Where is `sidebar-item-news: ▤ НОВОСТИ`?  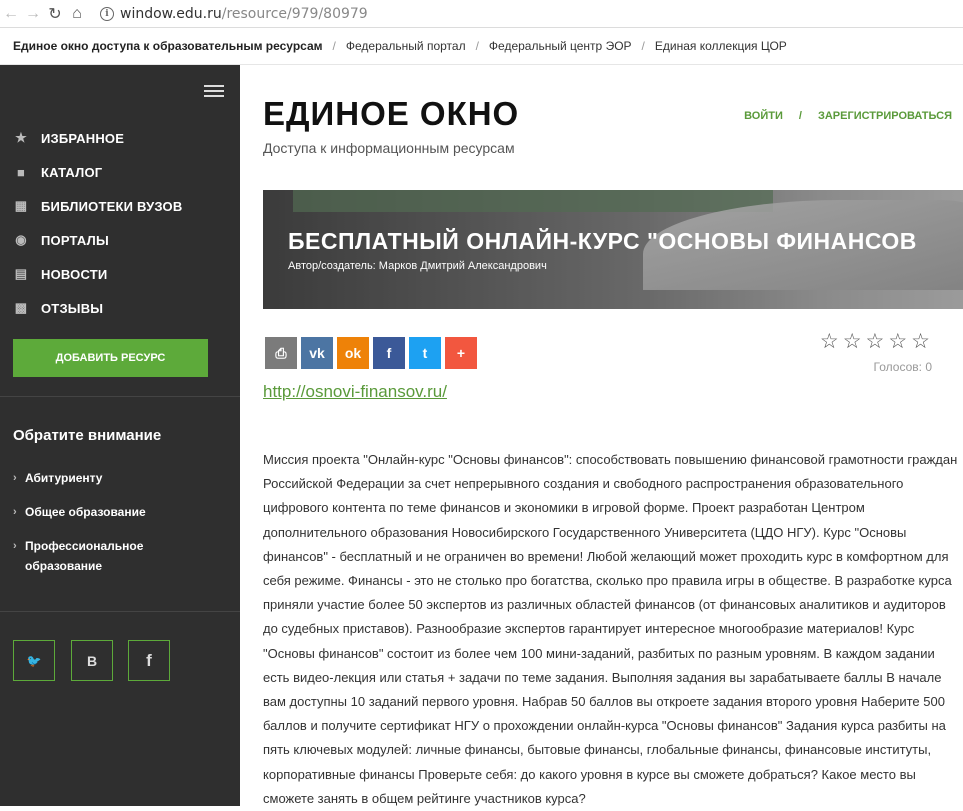 sidebar-item-news: ▤ НОВОСТИ is located at coordinates (97, 274).